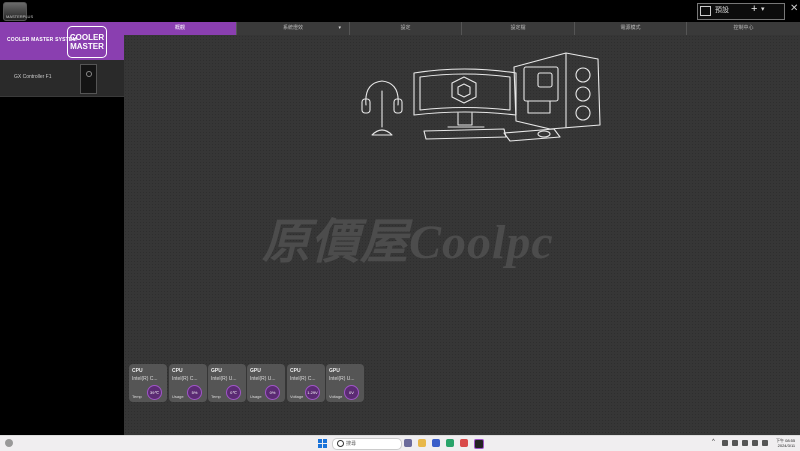  I want to click on gaming-setup-illustration, so click(481, 97).